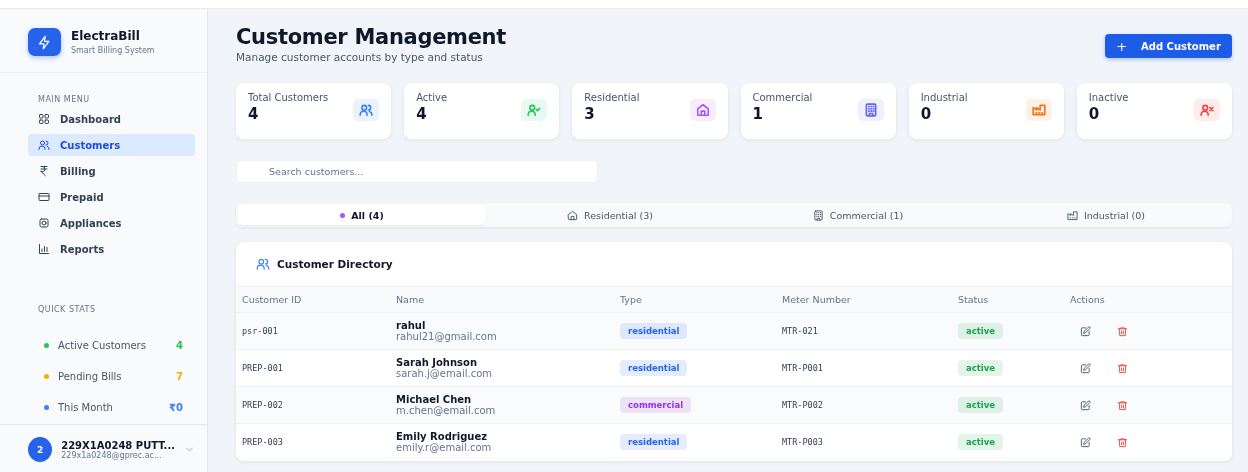 This screenshot has width=1248, height=472. I want to click on column-header: Name, so click(502, 299).